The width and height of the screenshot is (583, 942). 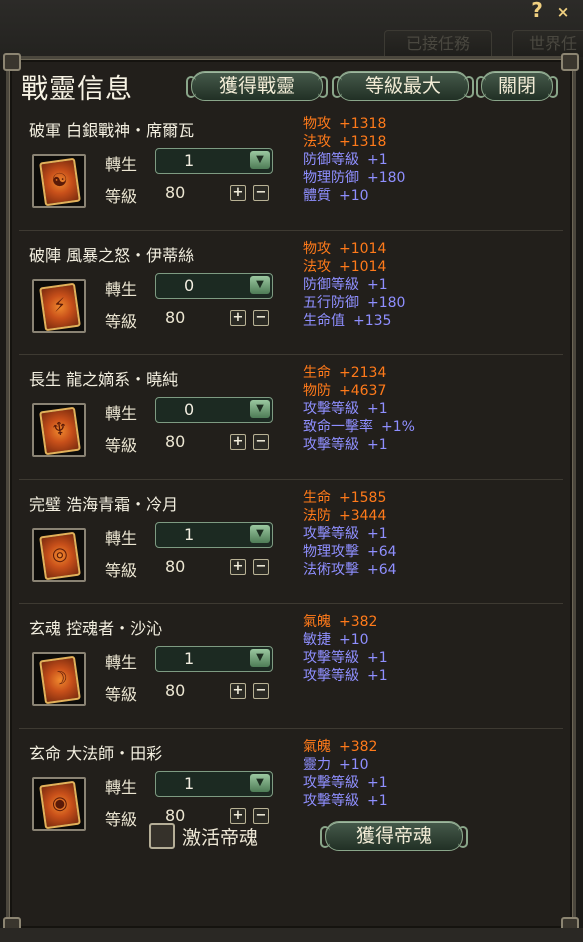 What do you see at coordinates (438, 43) in the screenshot?
I see `tab-accepted-quests: 已接任務` at bounding box center [438, 43].